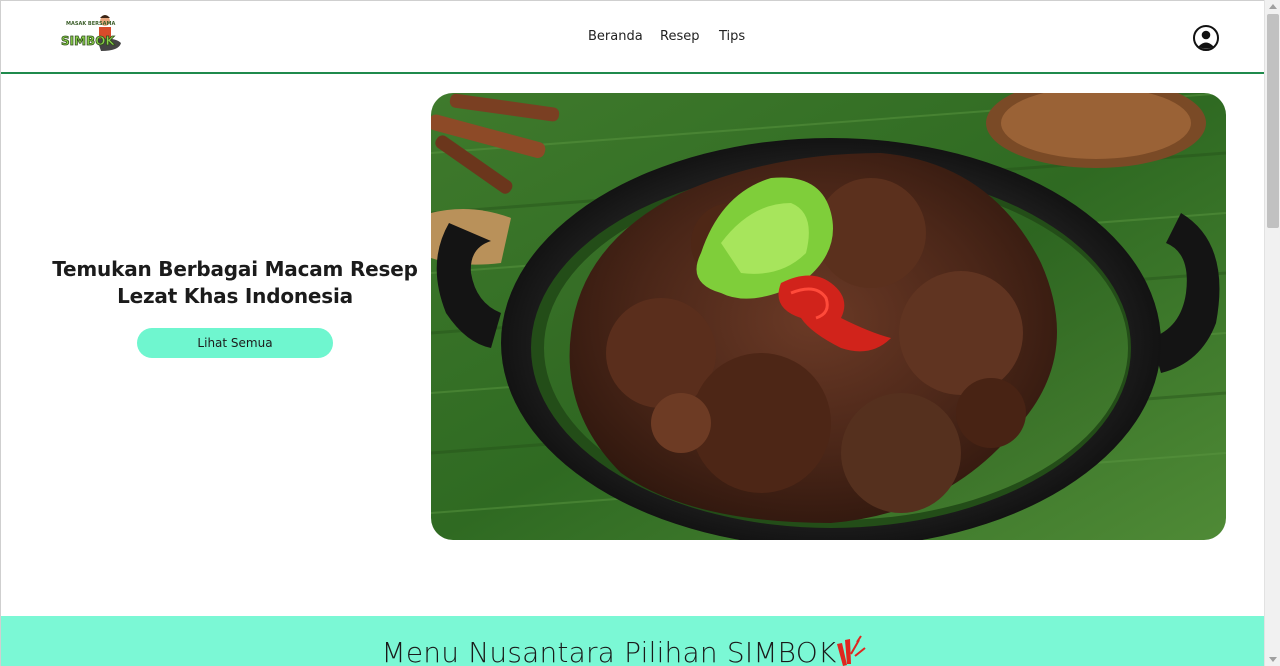 The height and width of the screenshot is (666, 1280). Describe the element at coordinates (1273, 6) in the screenshot. I see `scroll-up-arrow-icon` at that location.